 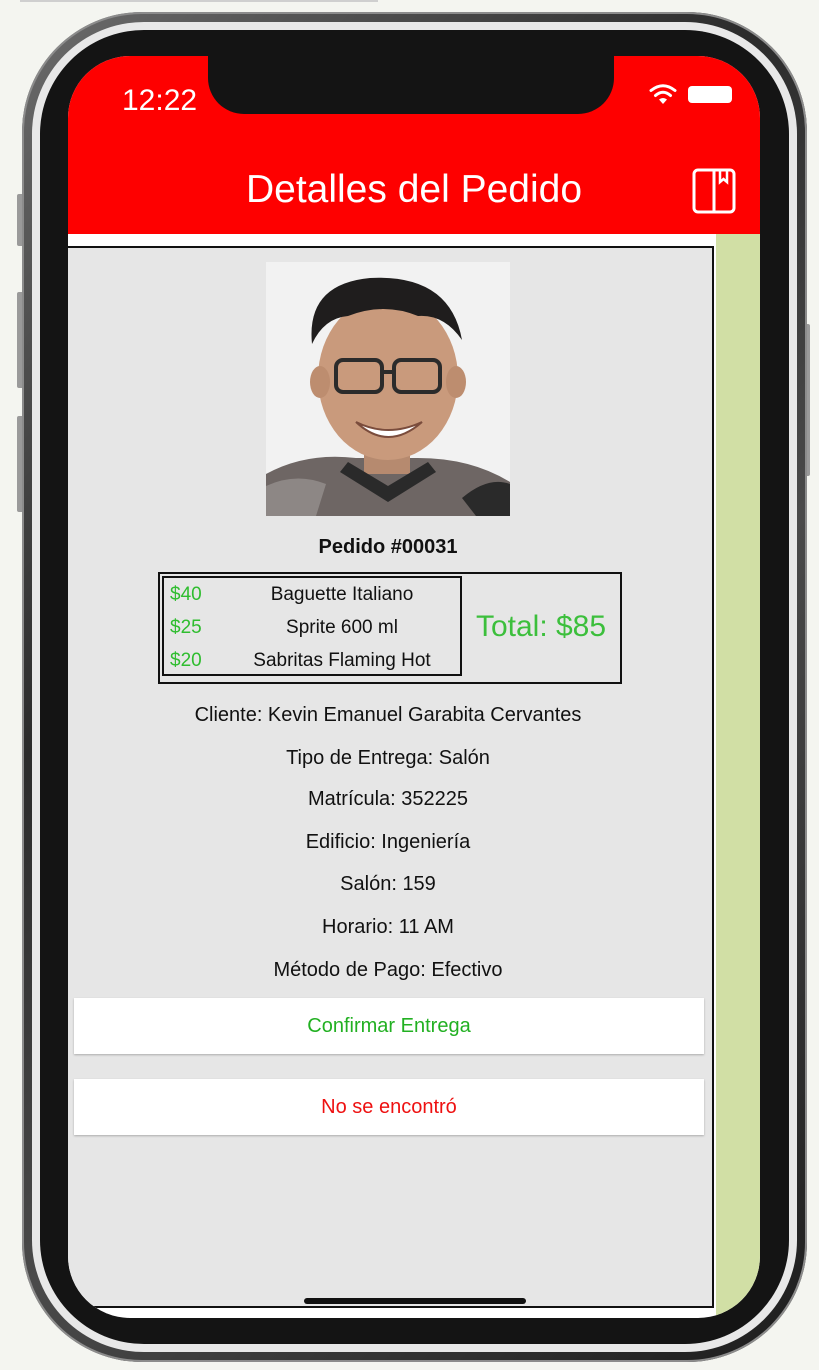 I want to click on item-name: Baguette Italiano, so click(x=342, y=594).